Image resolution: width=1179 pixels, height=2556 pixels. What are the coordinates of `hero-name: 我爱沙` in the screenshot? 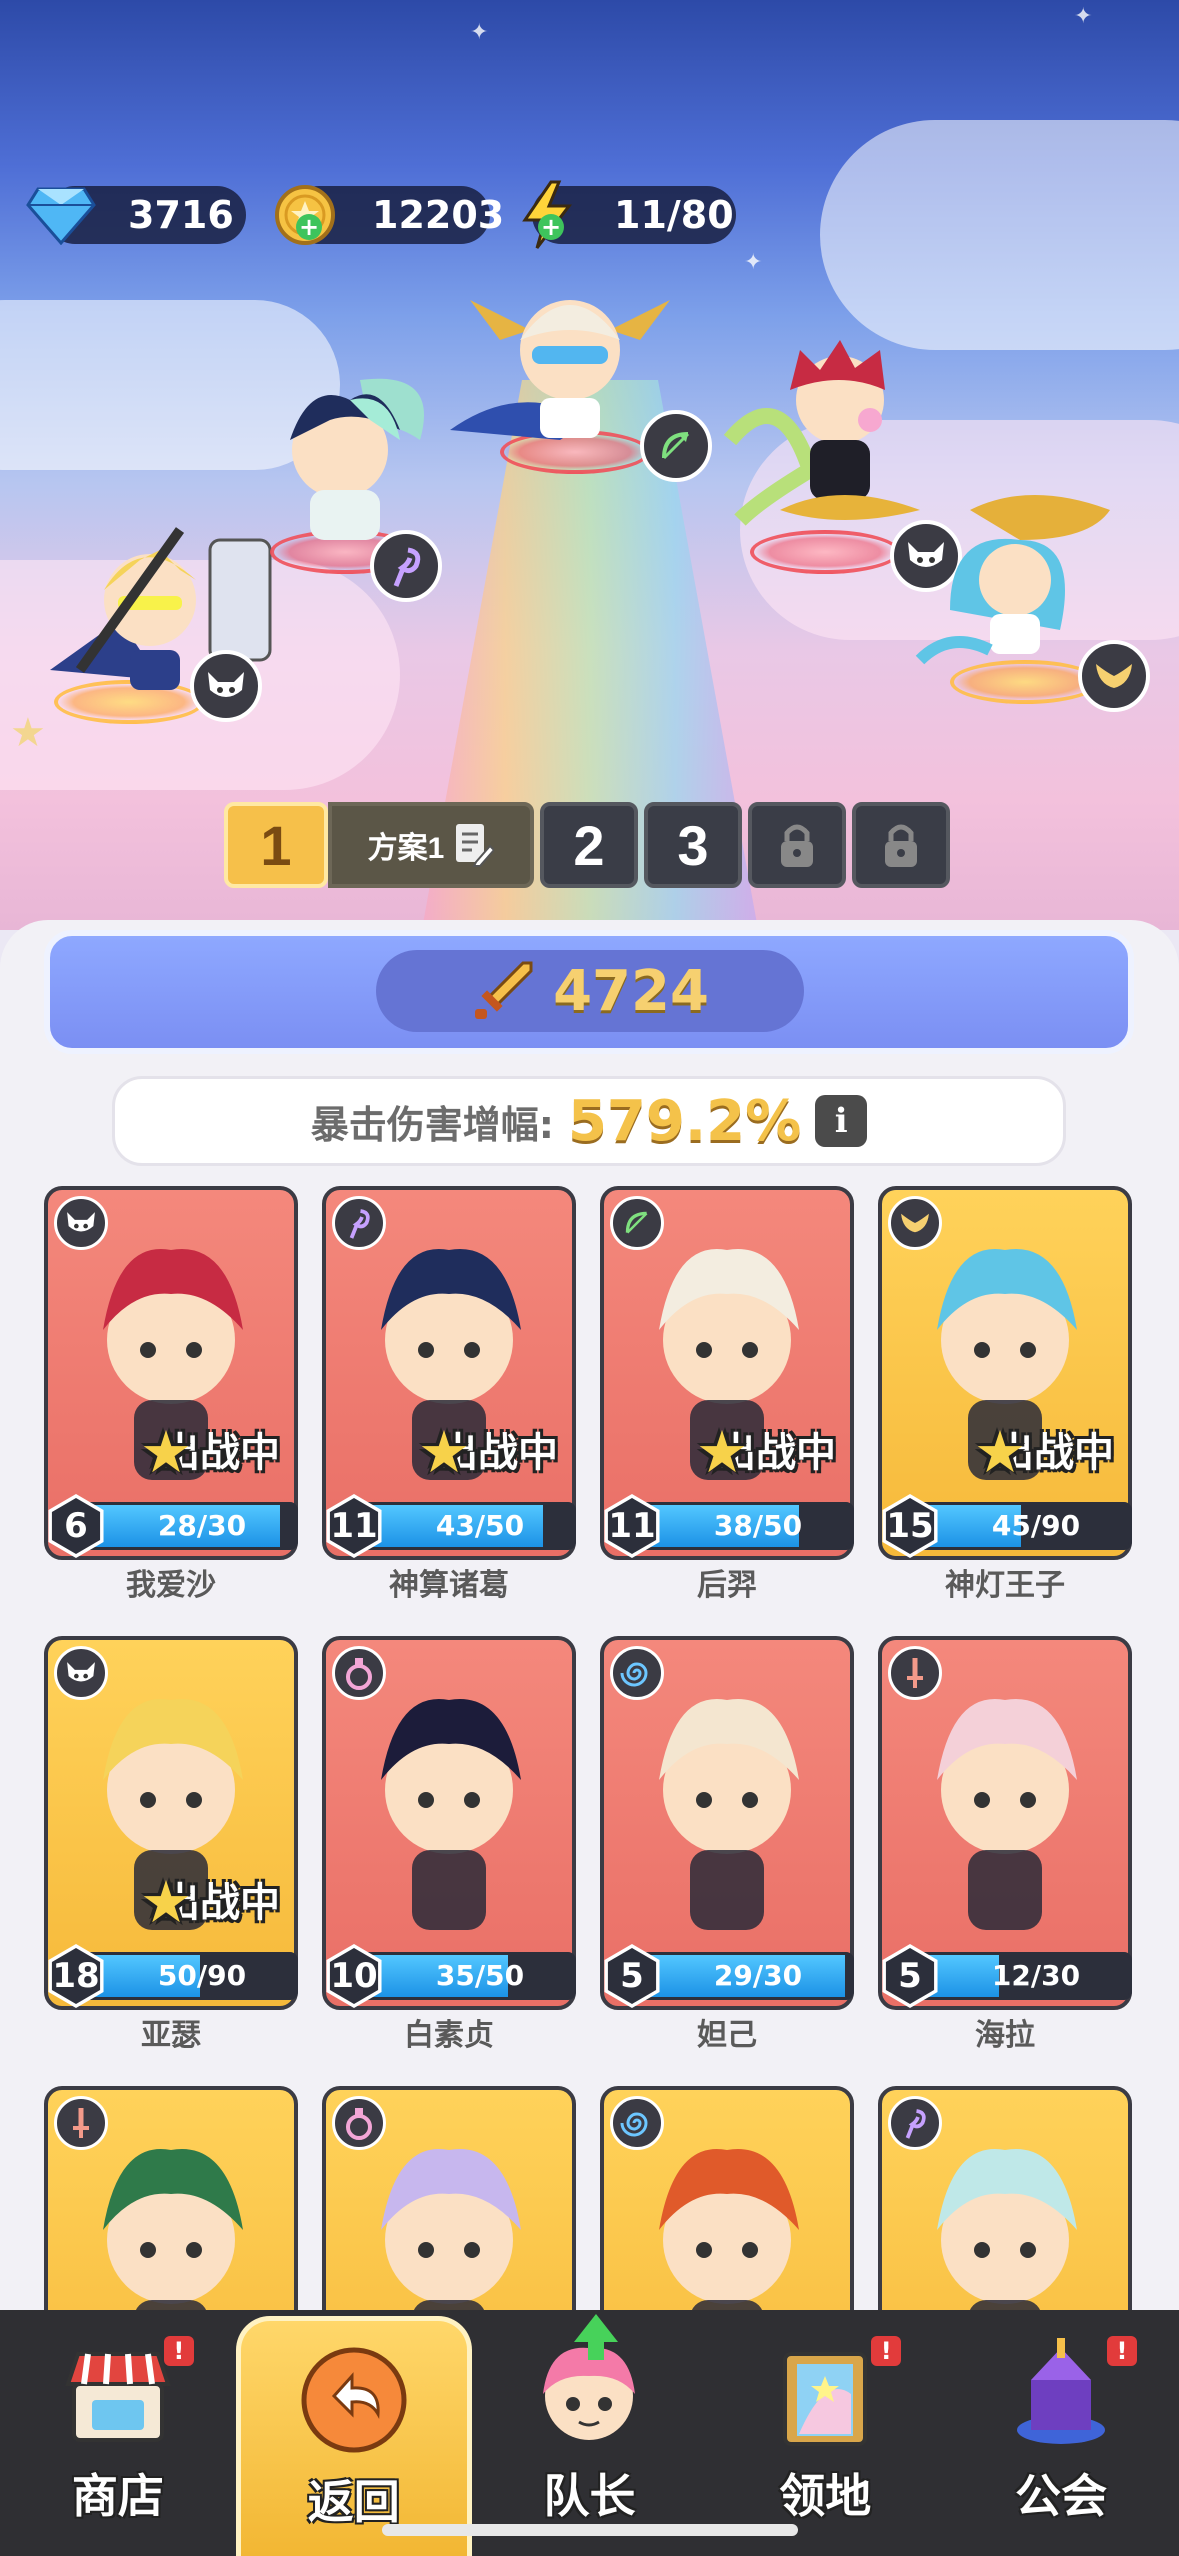 It's located at (171, 1585).